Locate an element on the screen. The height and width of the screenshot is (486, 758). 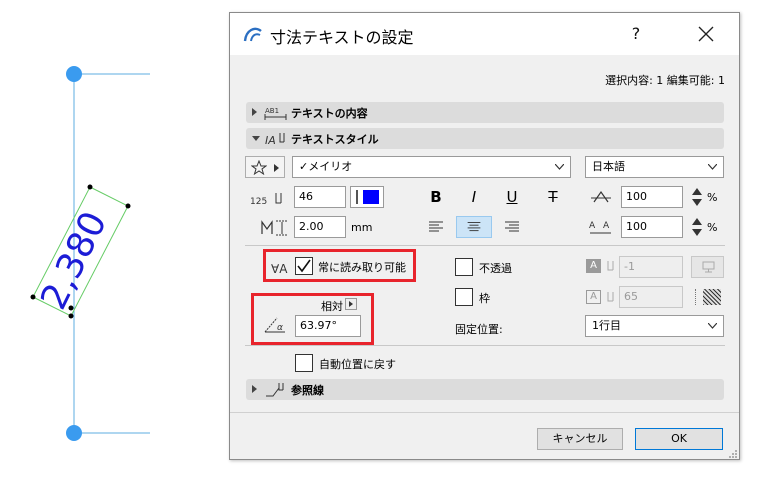
ok-button: OK is located at coordinates (679, 439).